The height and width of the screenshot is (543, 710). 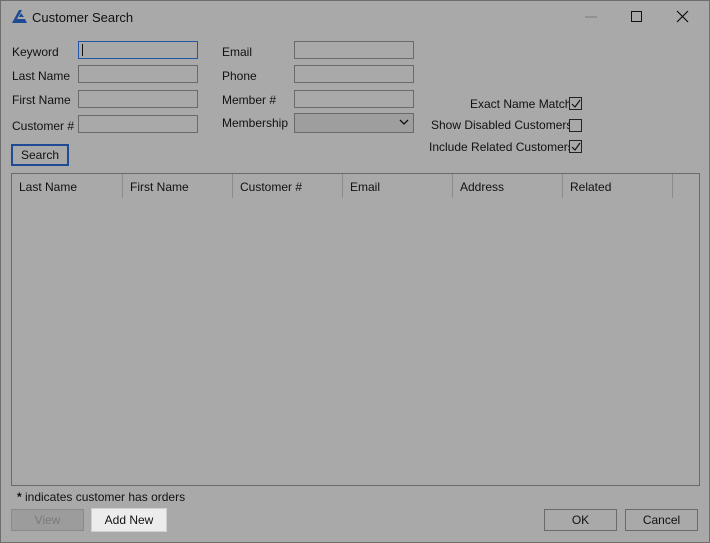 I want to click on email-label: Email, so click(x=237, y=52).